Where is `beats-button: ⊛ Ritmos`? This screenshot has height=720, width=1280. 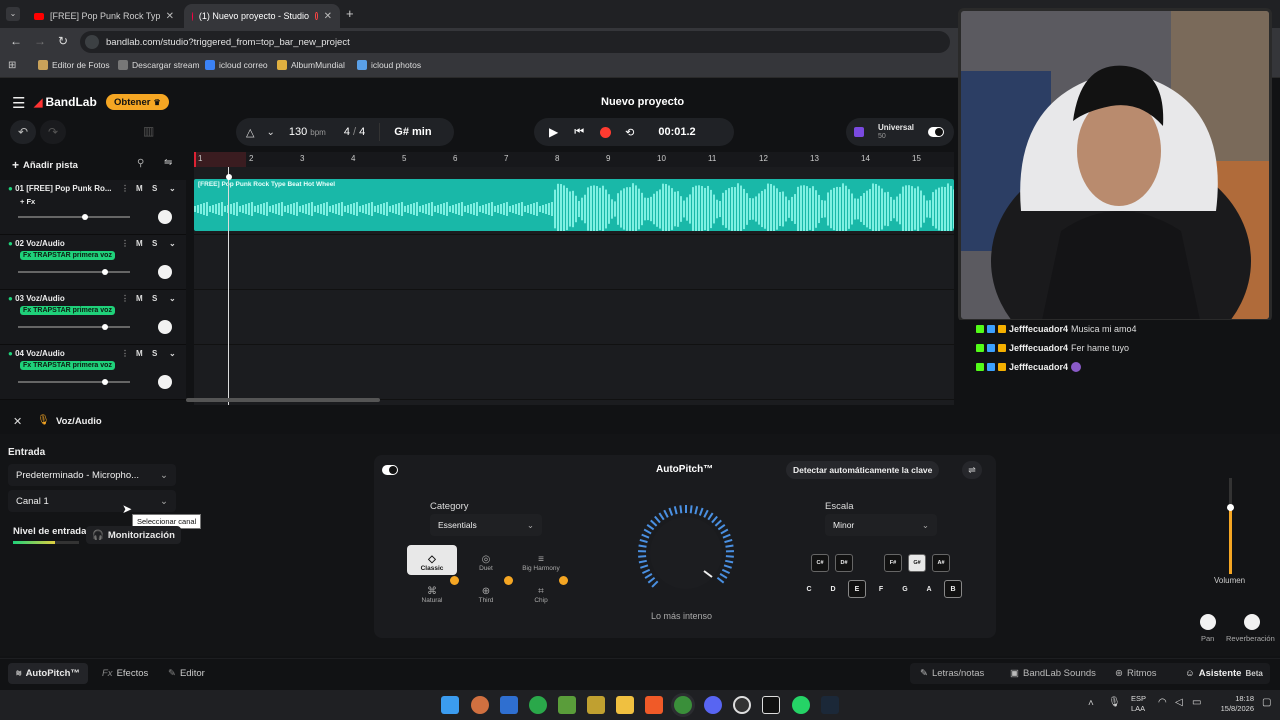
beats-button: ⊛ Ritmos is located at coordinates (1136, 673).